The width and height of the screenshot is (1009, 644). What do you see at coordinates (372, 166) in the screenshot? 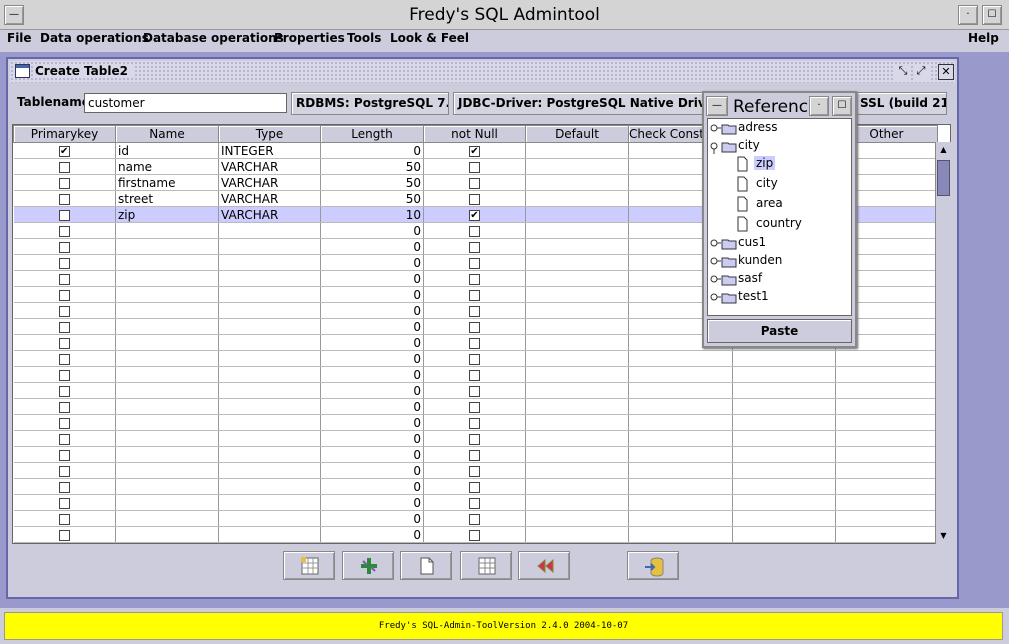
I see `length-cell: 50` at bounding box center [372, 166].